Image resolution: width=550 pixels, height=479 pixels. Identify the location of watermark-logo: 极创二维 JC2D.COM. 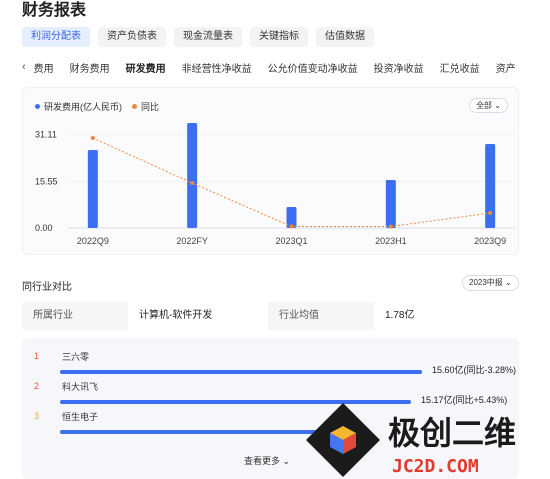
(411, 440).